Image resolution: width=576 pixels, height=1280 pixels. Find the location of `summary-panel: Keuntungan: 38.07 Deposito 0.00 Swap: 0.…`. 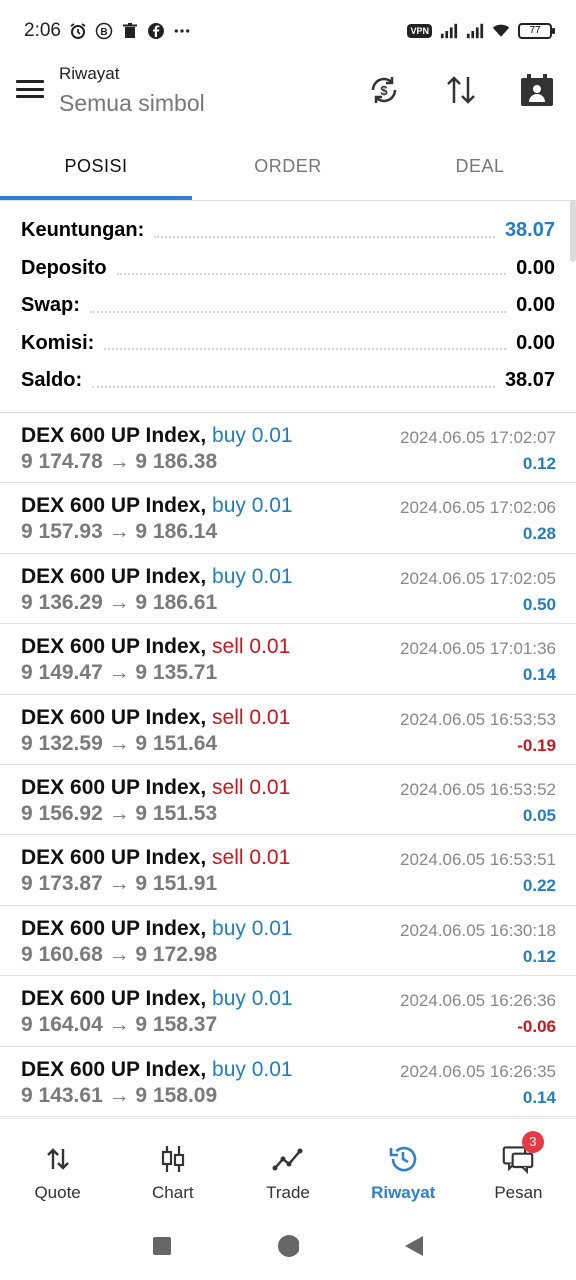

summary-panel: Keuntungan: 38.07 Deposito 0.00 Swap: 0.… is located at coordinates (288, 306).